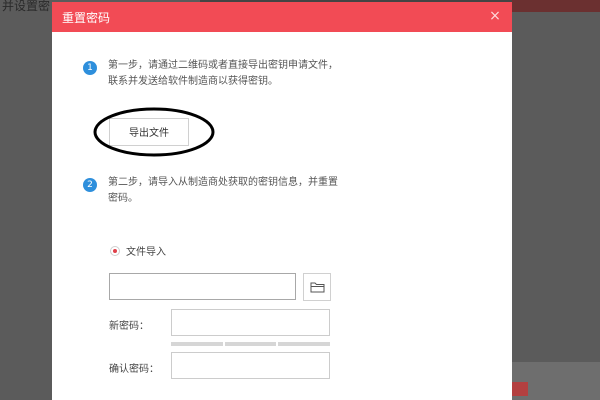  I want to click on step-2-text: 第二步，请导入从制造商处获取的密钥信息，并重置 密码。, so click(258, 191).